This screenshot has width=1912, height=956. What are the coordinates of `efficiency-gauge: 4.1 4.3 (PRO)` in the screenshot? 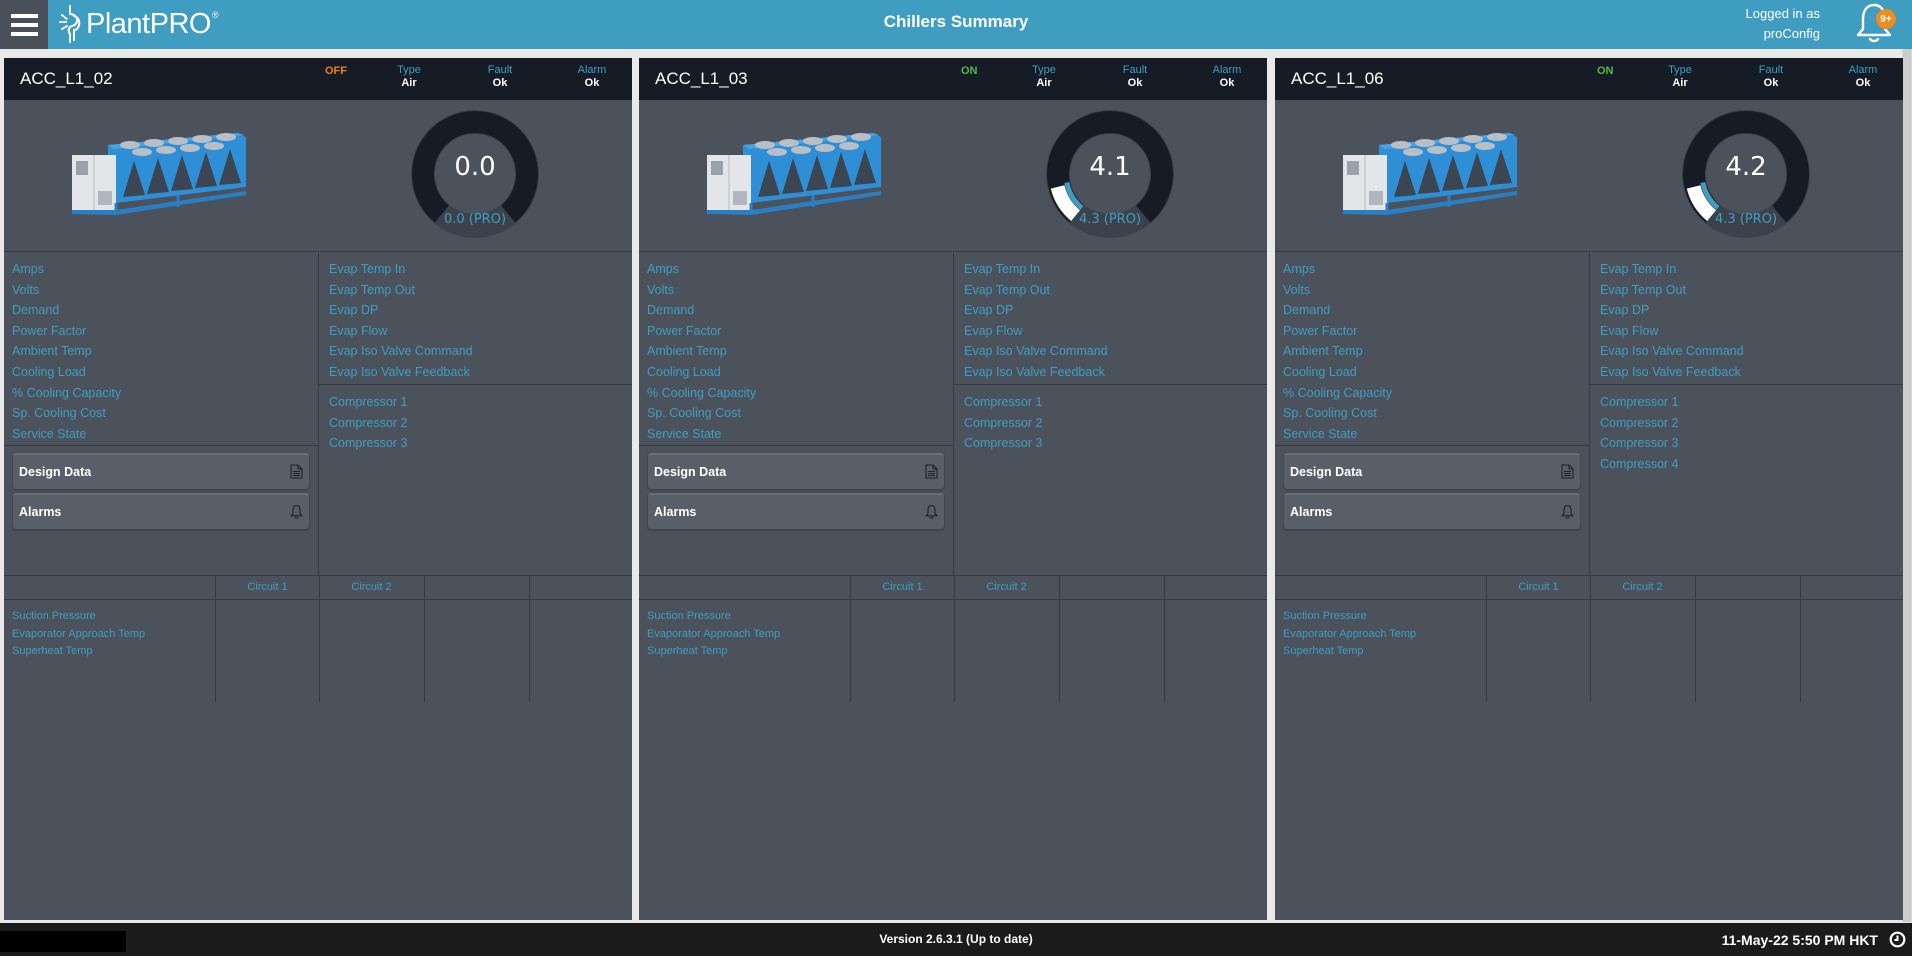 It's located at (1110, 174).